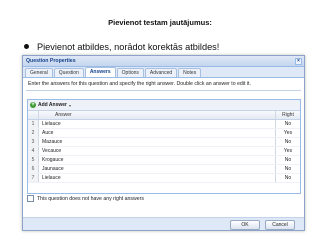  I want to click on grid-header: Answer Right, so click(164, 115).